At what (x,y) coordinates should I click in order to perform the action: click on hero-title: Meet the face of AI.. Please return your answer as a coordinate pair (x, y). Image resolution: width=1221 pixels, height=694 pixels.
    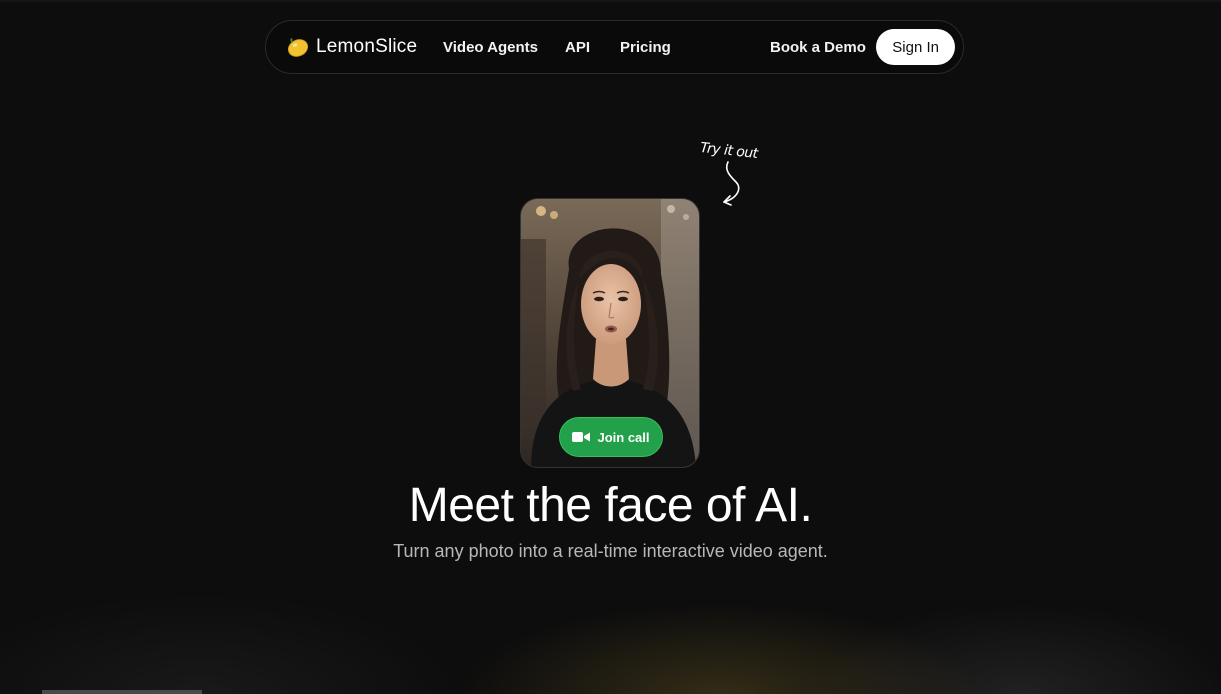
    Looking at the image, I should click on (610, 505).